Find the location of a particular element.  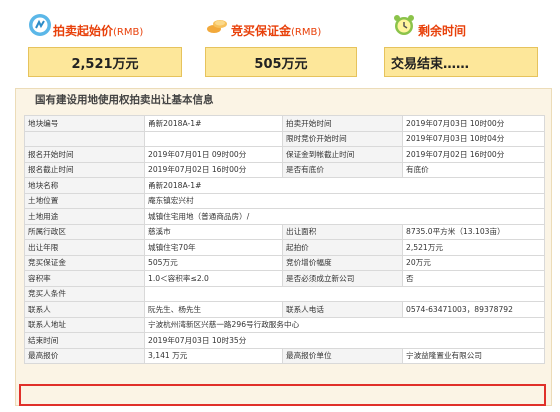

deposit-value: 505万元 is located at coordinates (281, 62).